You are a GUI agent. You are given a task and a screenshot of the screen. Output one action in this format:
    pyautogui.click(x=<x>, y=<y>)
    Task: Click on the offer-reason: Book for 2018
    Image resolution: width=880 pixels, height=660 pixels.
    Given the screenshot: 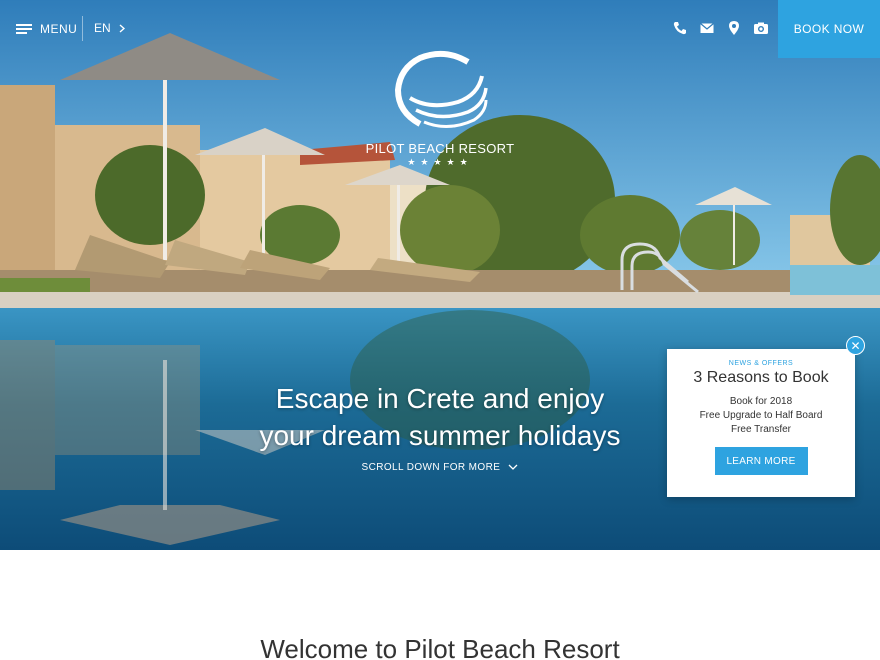 What is the action you would take?
    pyautogui.click(x=761, y=401)
    